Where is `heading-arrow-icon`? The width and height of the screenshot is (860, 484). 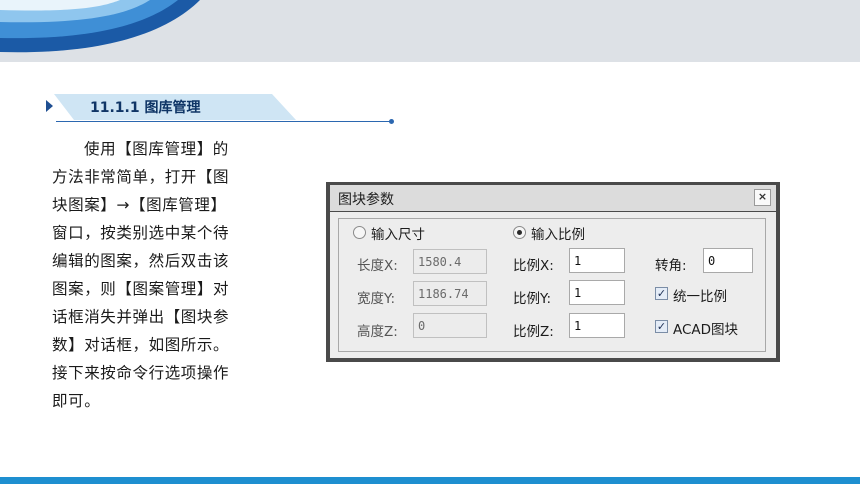 heading-arrow-icon is located at coordinates (49, 106).